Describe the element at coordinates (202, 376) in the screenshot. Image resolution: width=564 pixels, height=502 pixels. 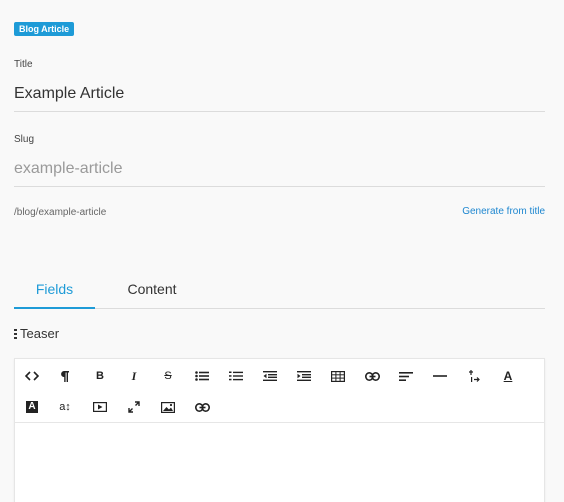
I see `unordered-list-icon` at that location.